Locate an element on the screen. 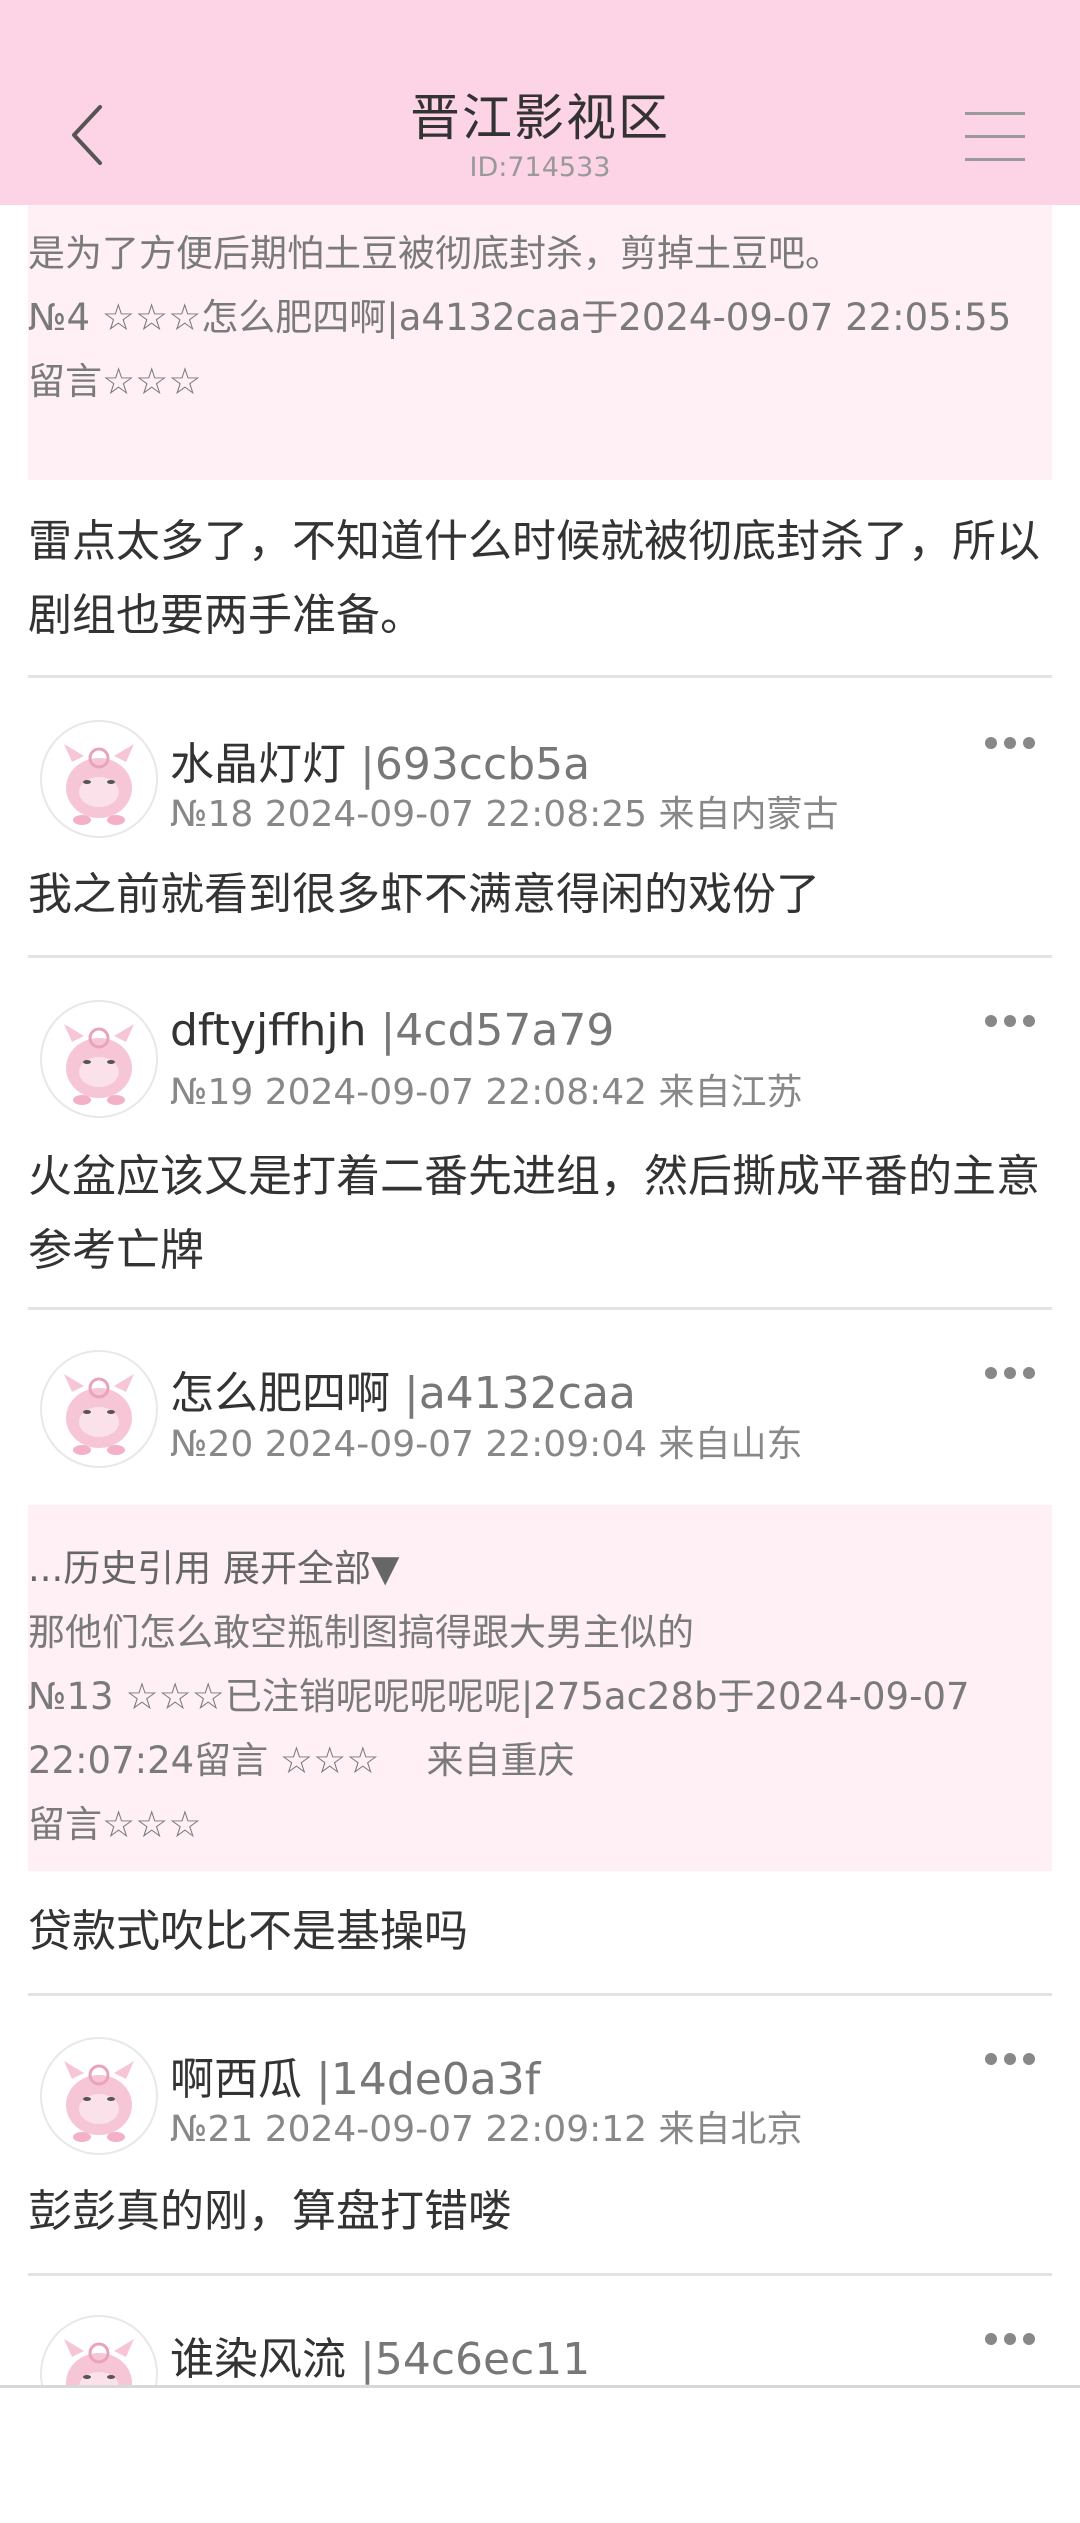  user-hash: |a4132caa is located at coordinates (520, 1393).